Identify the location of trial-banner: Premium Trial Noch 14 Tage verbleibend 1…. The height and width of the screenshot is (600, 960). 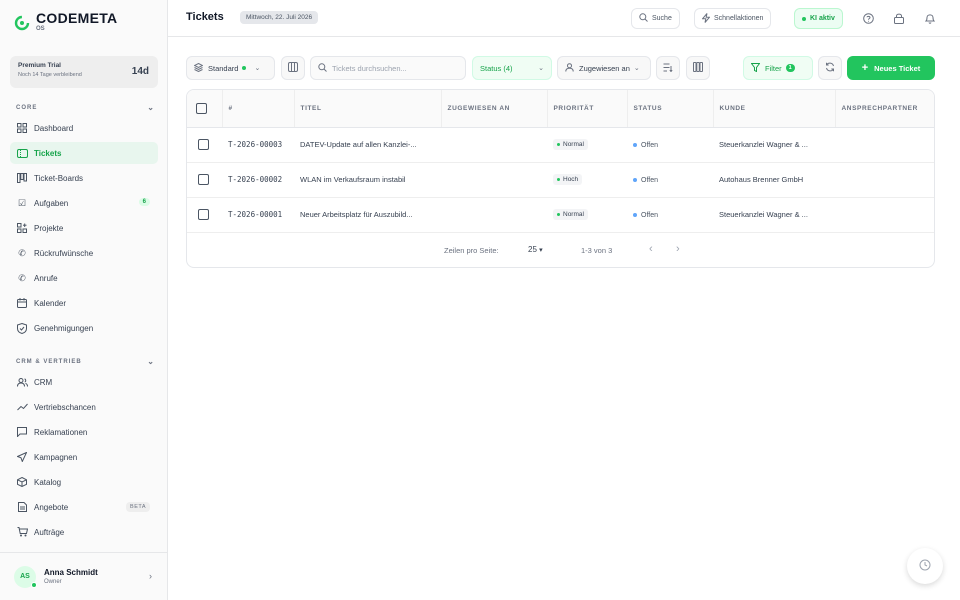
(84, 72).